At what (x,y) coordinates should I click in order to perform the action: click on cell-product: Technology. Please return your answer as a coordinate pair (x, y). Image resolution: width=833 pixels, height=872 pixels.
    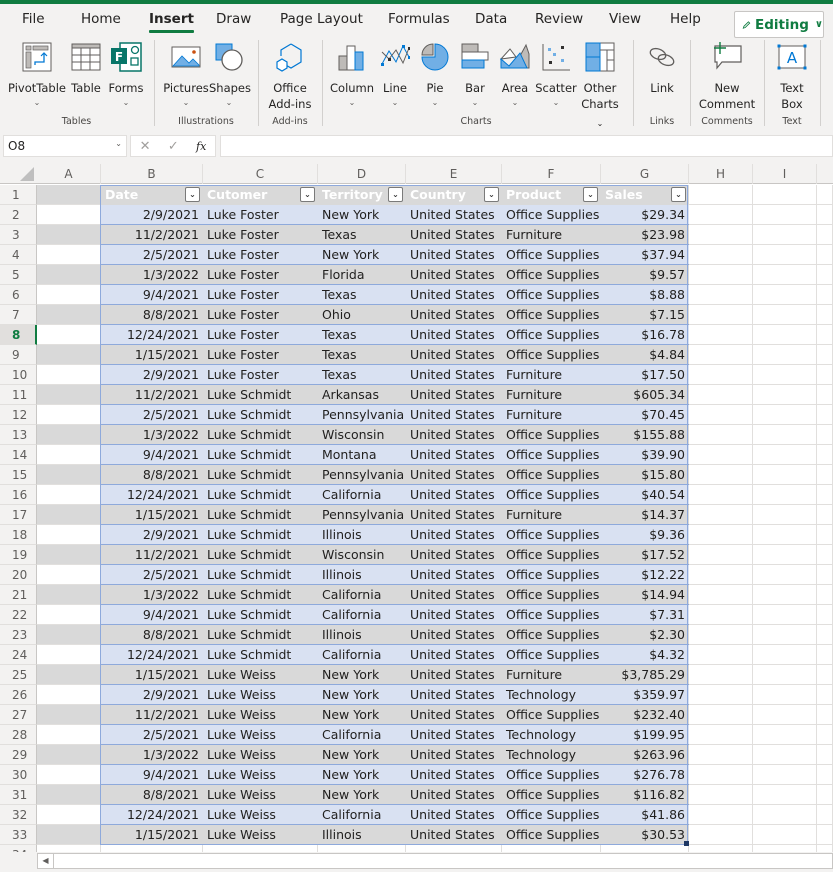
    Looking at the image, I should click on (551, 695).